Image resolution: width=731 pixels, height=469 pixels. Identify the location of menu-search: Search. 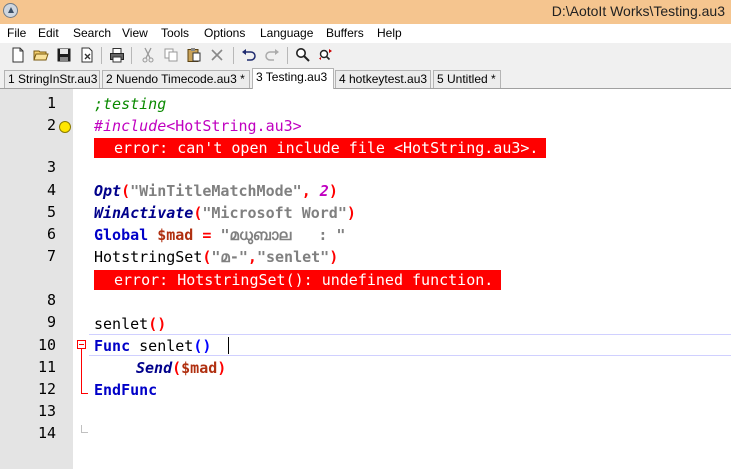
(92, 33).